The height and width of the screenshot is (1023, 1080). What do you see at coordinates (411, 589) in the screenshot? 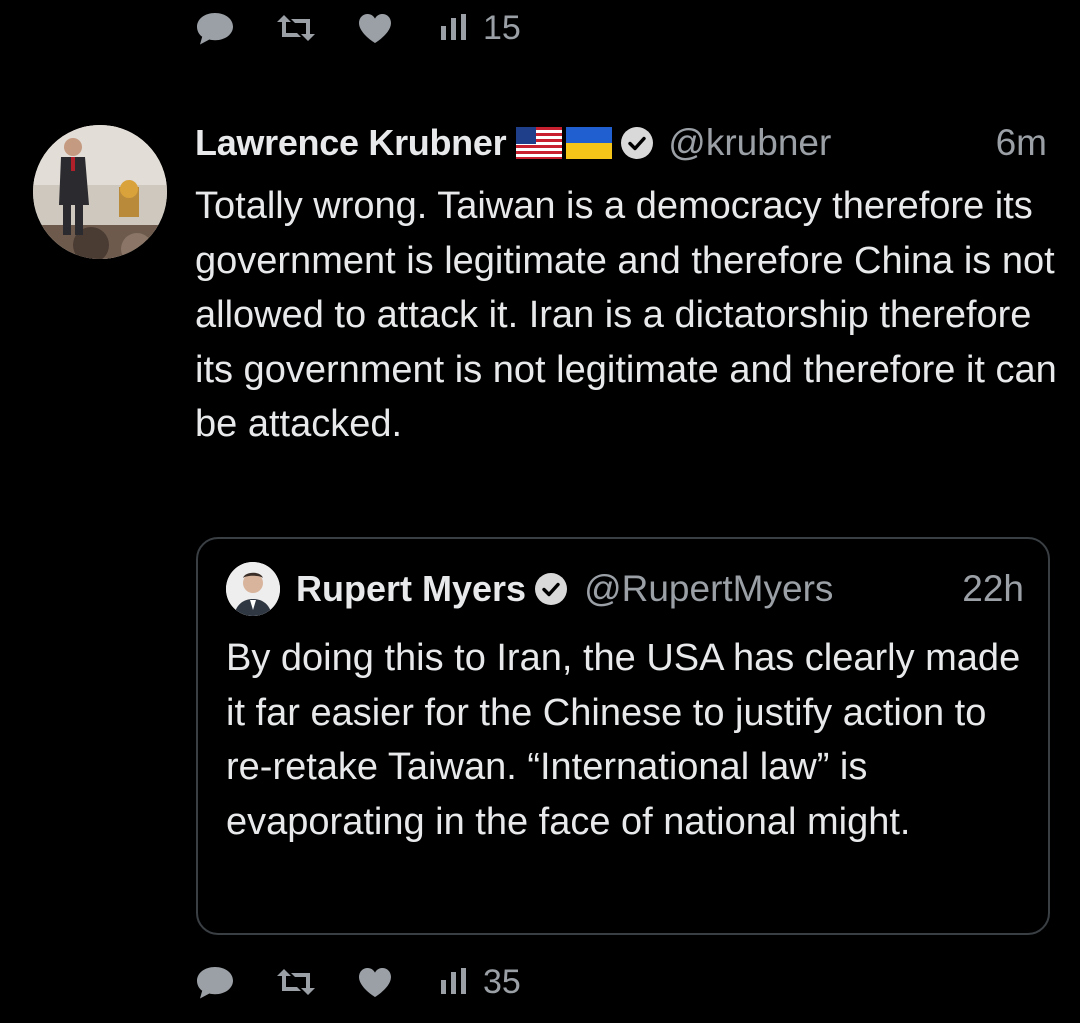
I see `quoted-author-name: Rupert Myers` at bounding box center [411, 589].